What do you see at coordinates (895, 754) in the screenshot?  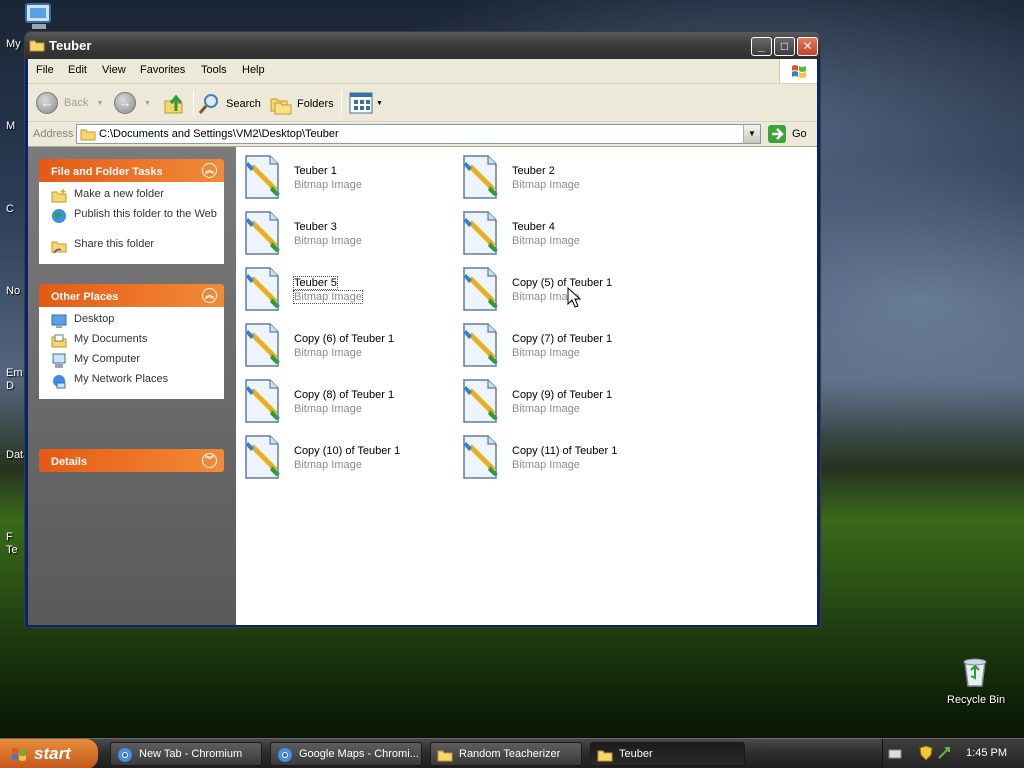 I see `keyboard-icon` at bounding box center [895, 754].